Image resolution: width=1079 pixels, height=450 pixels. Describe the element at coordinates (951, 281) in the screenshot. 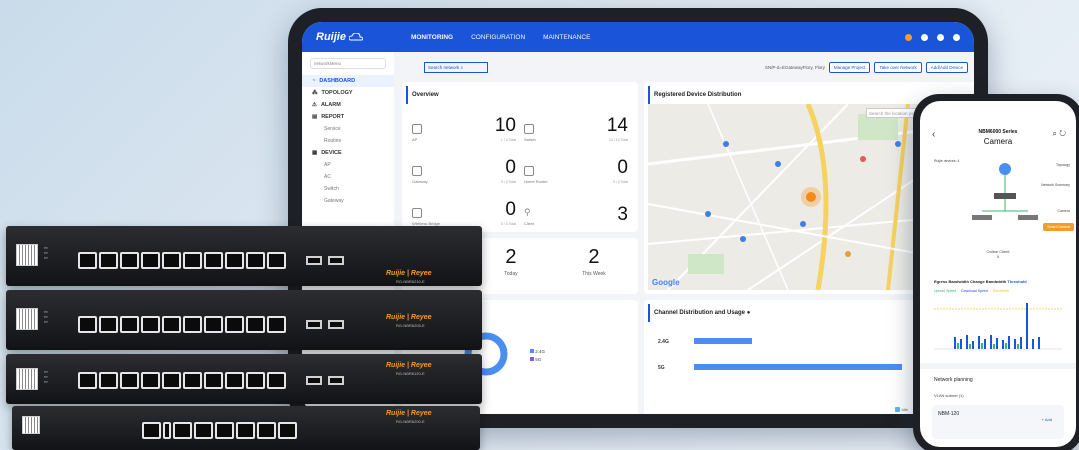

I see `chart-title: Egress Bandwidth` at that location.